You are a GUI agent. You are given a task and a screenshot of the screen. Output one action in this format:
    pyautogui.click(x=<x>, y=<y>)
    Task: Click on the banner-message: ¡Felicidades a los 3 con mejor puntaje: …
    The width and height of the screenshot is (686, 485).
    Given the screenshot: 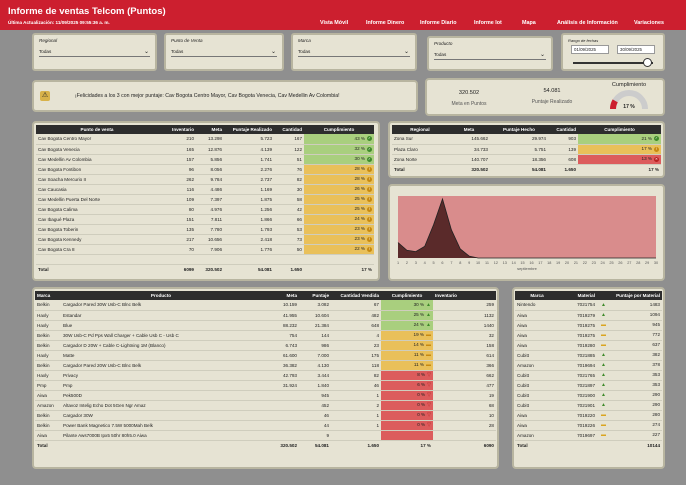 What is the action you would take?
    pyautogui.click(x=207, y=96)
    